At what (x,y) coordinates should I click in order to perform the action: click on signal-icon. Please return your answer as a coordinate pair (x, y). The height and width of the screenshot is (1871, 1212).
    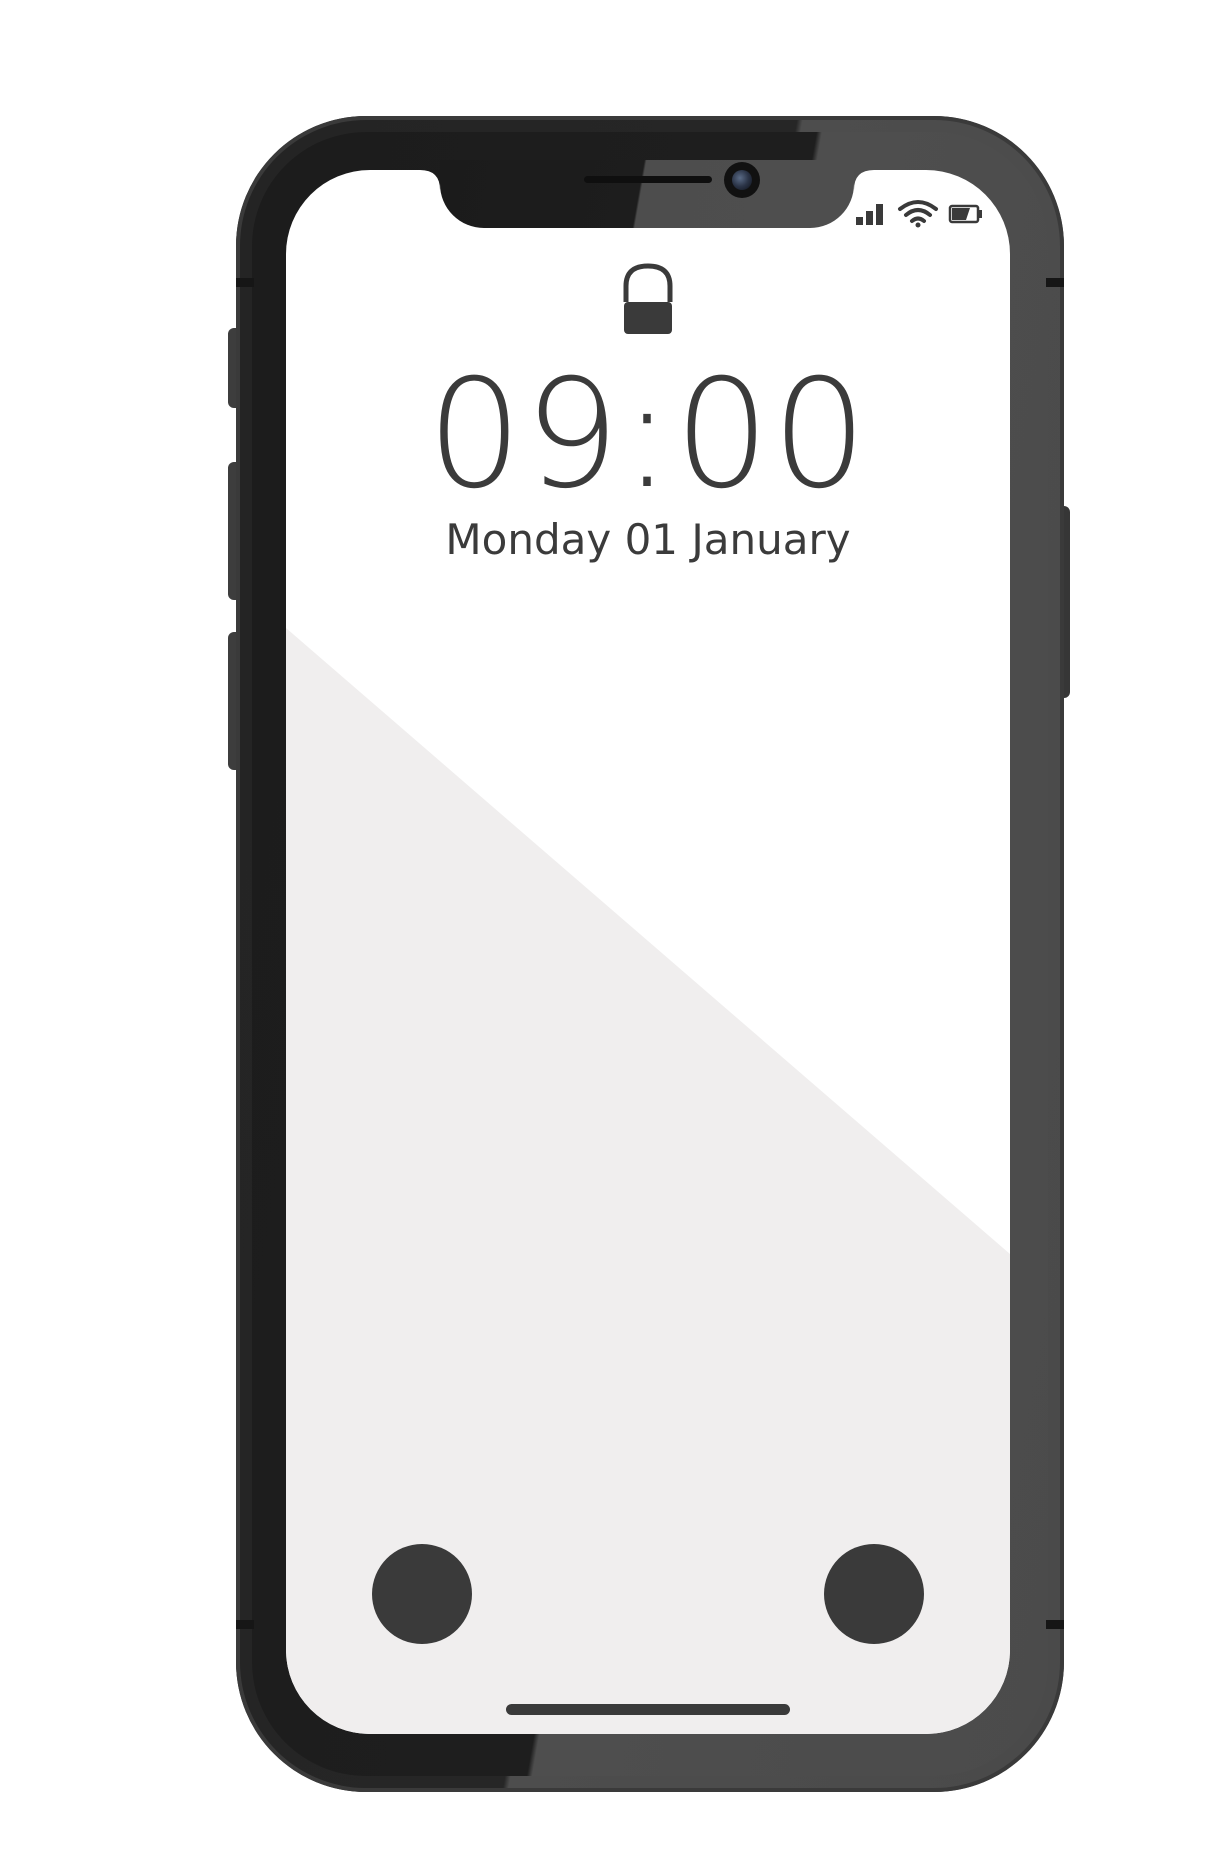
    Looking at the image, I should click on (869, 214).